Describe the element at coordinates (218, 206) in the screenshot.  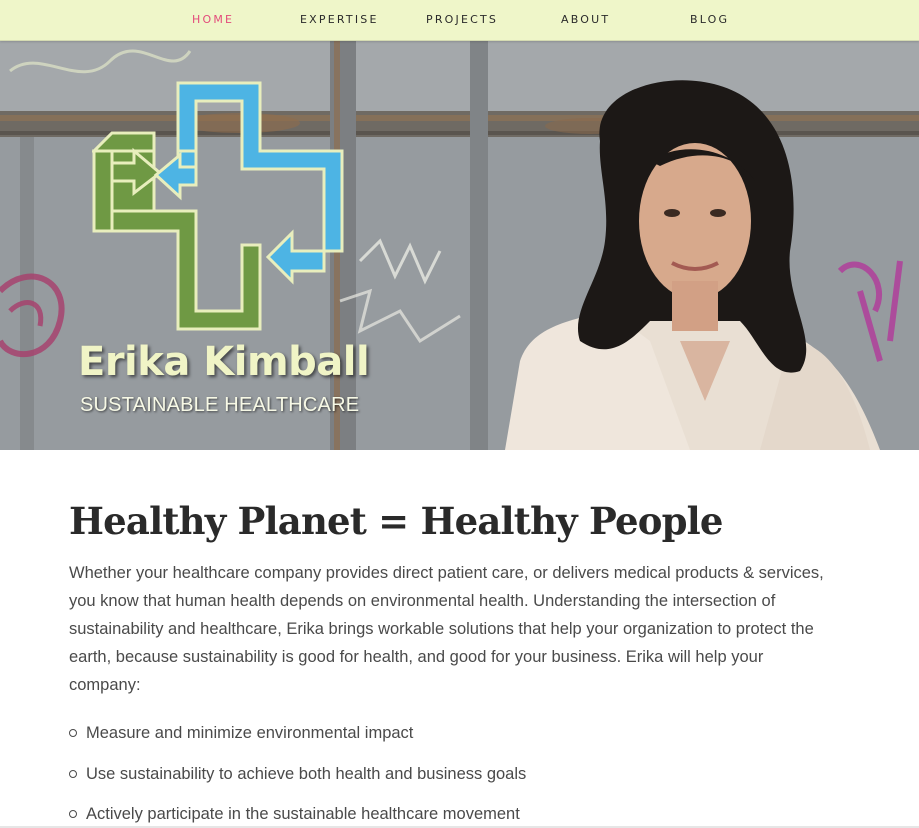
I see `recycling-medical-cross-icon` at that location.